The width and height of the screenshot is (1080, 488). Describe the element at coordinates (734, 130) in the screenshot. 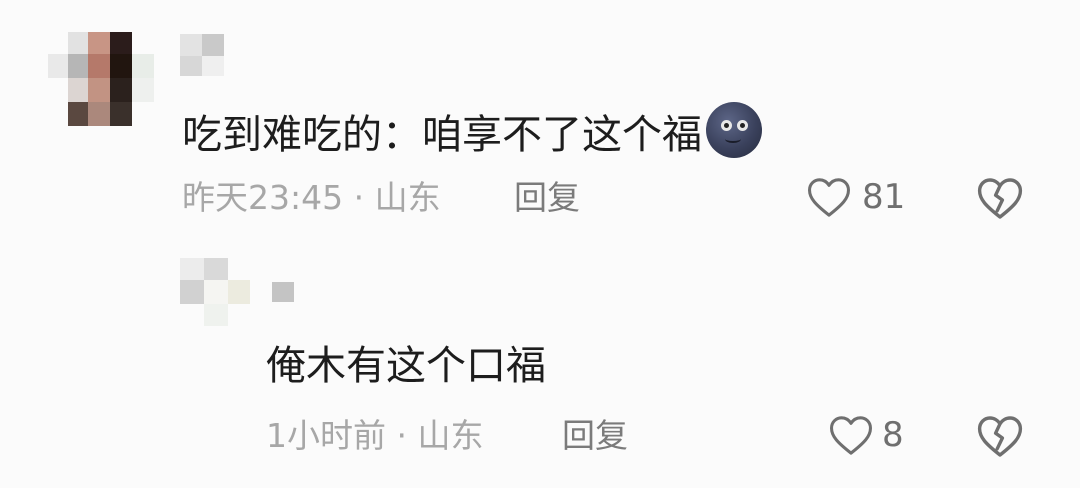

I see `new-moon-face-emoji-icon` at that location.